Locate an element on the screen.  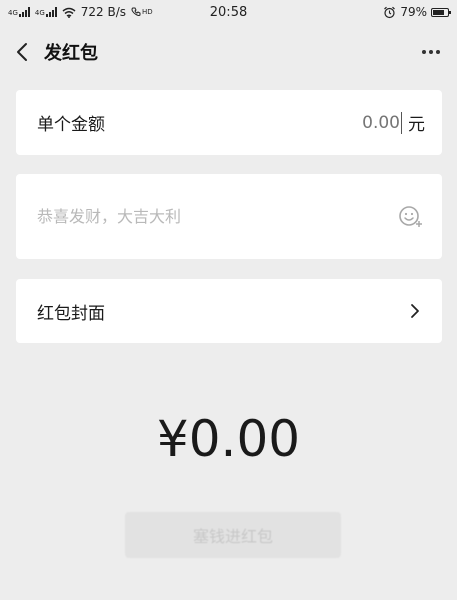
phone-icon is located at coordinates (136, 11).